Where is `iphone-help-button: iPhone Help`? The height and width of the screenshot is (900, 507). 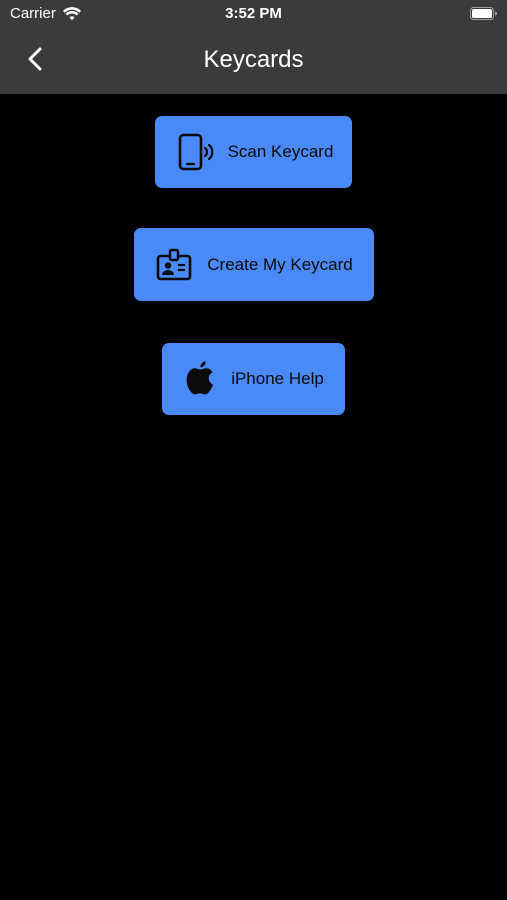
iphone-help-button: iPhone Help is located at coordinates (253, 379).